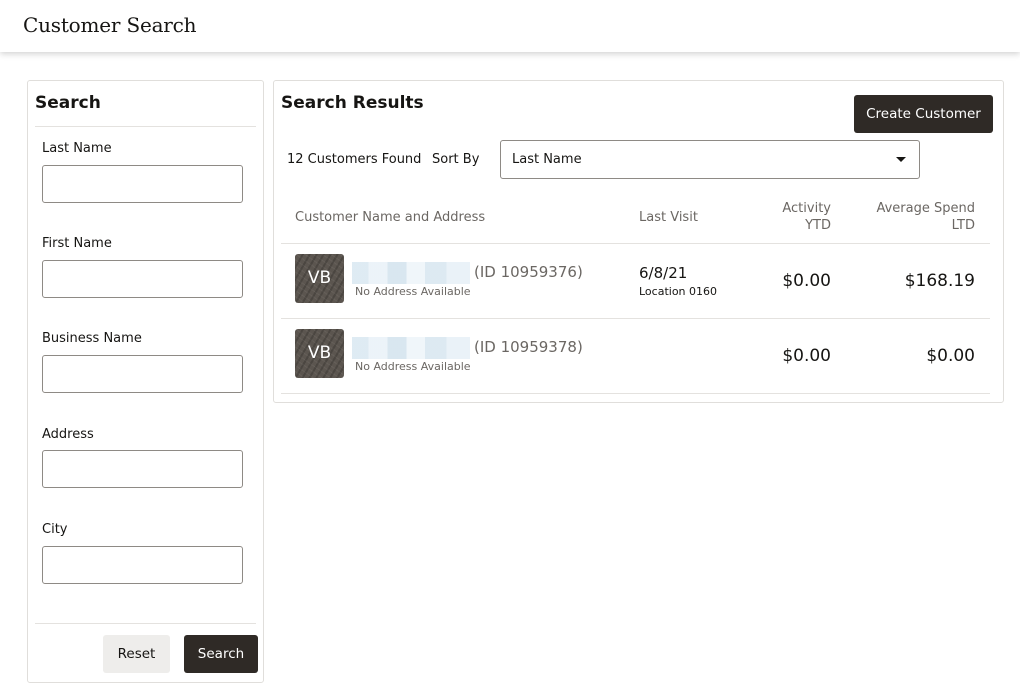 This screenshot has height=700, width=1020. Describe the element at coordinates (923, 114) in the screenshot. I see `create-customer-button: Create Customer` at that location.